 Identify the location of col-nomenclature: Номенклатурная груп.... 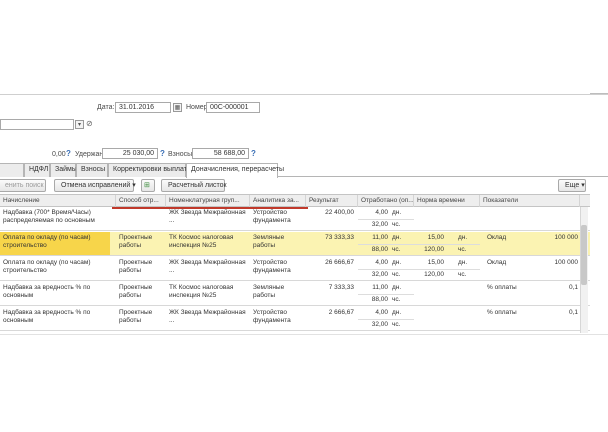
(208, 201).